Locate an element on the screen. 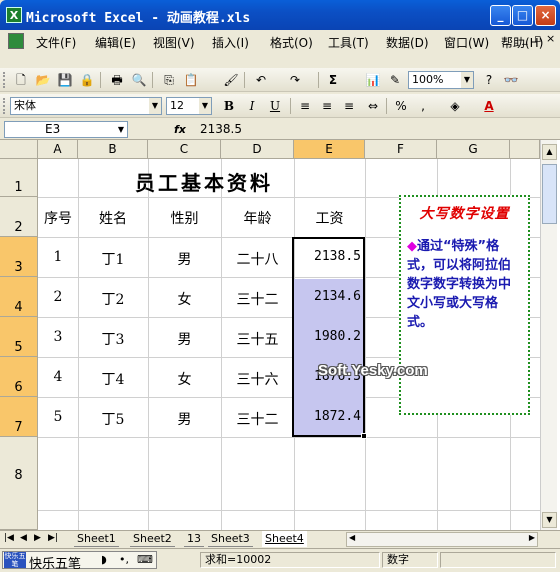 This screenshot has width=560, height=572. tab-13: 13 is located at coordinates (194, 539).